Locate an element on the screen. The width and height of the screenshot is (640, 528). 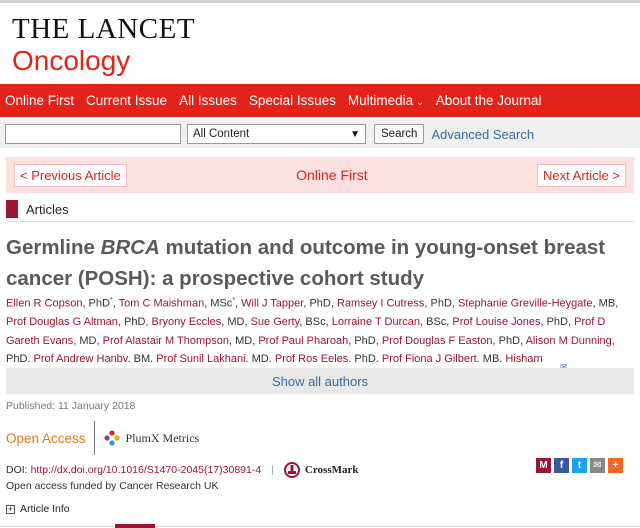
chevron-down-icon: ⌄ is located at coordinates (420, 102).